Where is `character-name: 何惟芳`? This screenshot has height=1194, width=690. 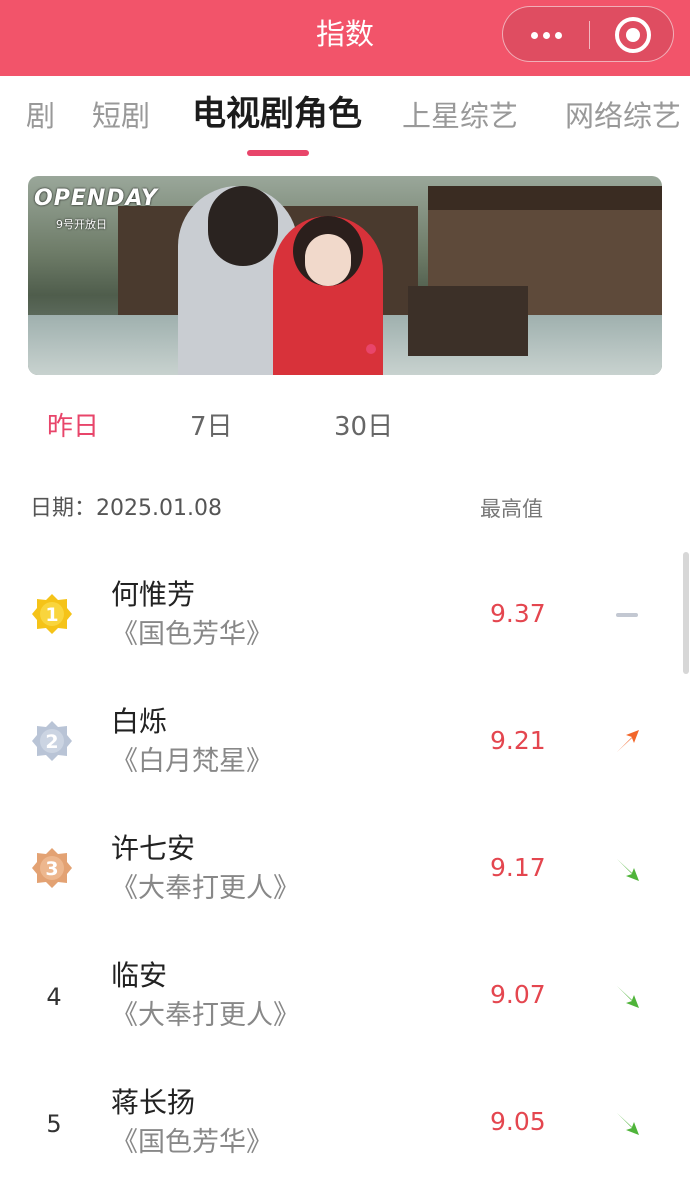
character-name: 何惟芳 is located at coordinates (153, 594).